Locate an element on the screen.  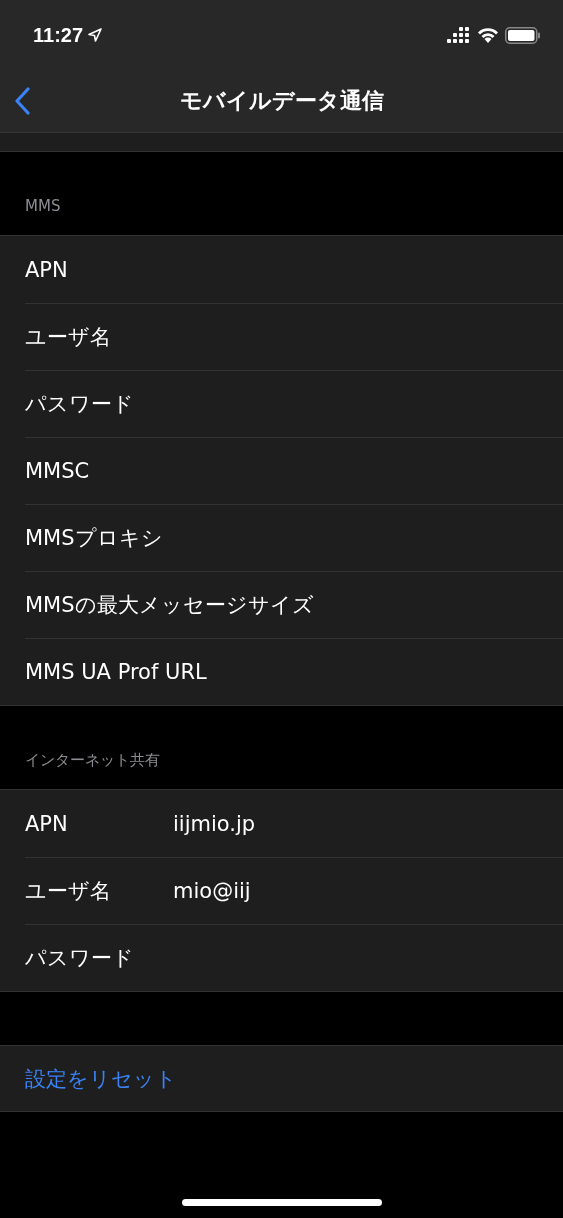
field-label: MMSの最大メッセージサイズ is located at coordinates (169, 605).